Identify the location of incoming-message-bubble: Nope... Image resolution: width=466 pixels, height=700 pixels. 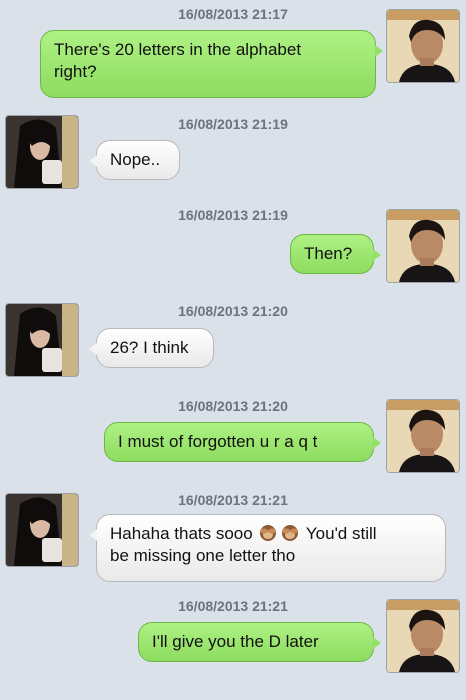
(134, 160).